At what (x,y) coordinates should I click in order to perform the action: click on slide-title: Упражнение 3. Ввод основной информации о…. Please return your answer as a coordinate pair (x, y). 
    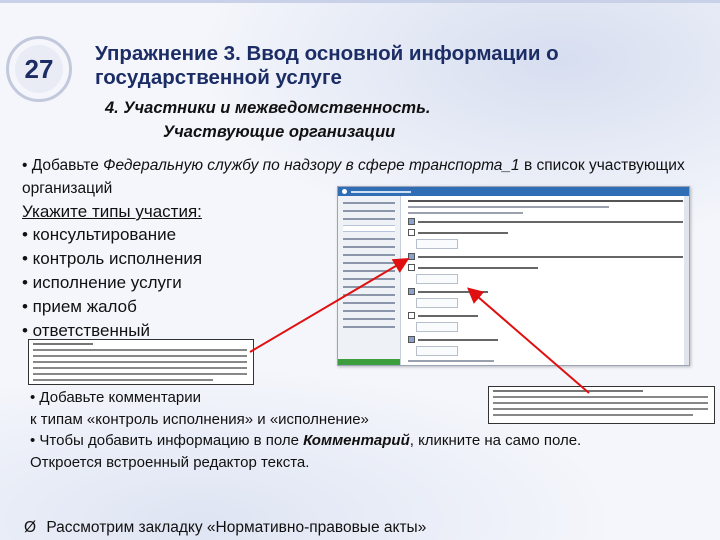
    Looking at the image, I should click on (327, 65).